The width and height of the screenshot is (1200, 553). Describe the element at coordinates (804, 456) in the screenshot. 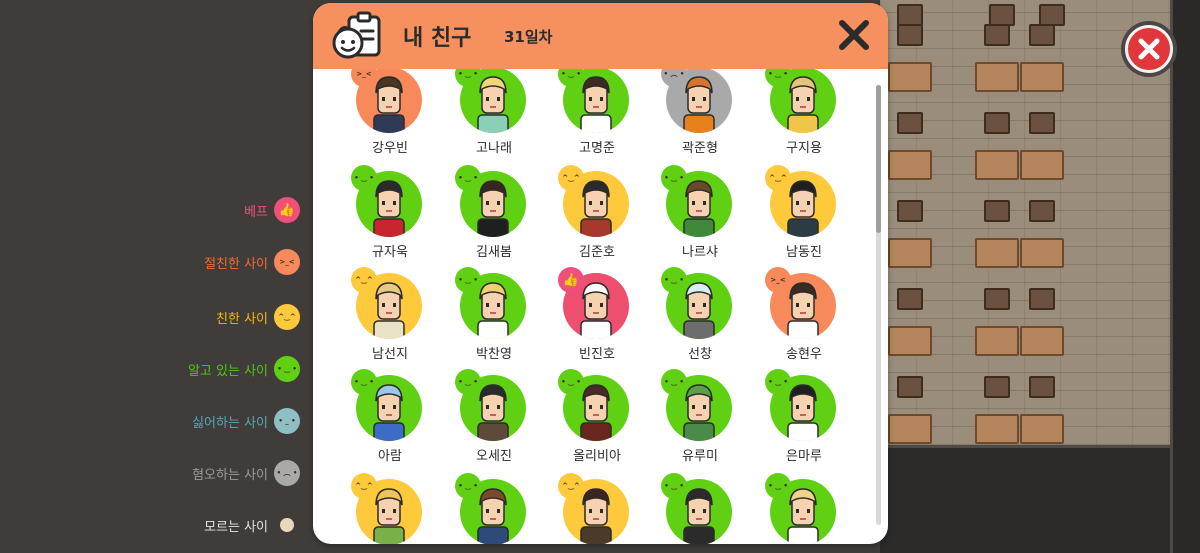

I see `friend-name: 은마루` at that location.